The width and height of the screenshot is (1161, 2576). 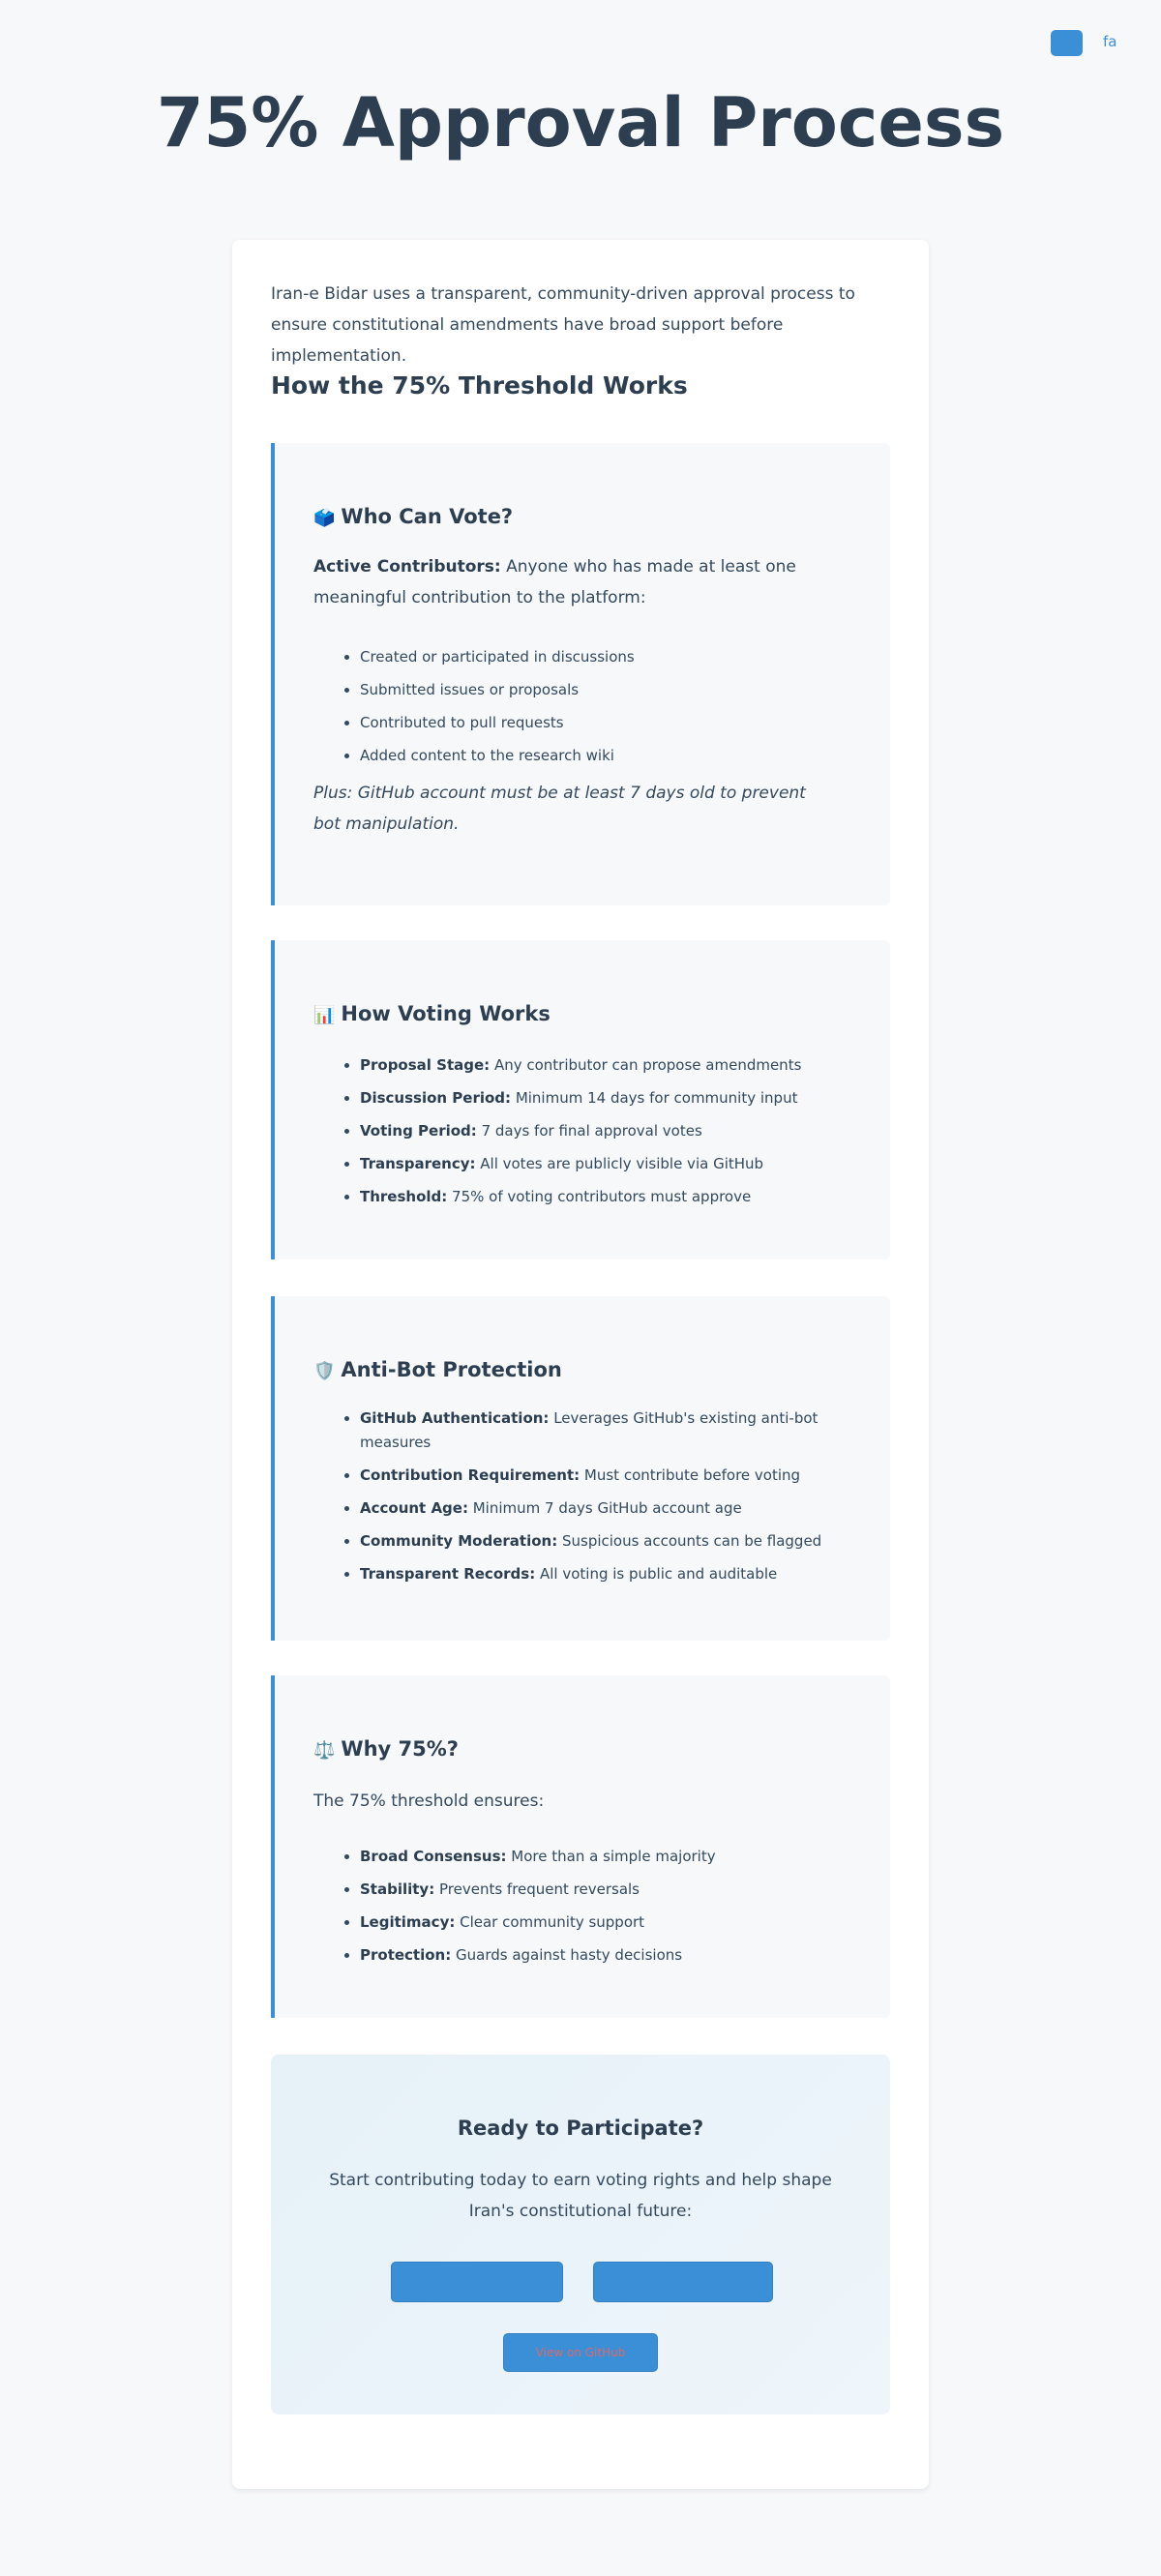 I want to click on why-75-title: ⚖️ Why 75%?, so click(x=386, y=1749).